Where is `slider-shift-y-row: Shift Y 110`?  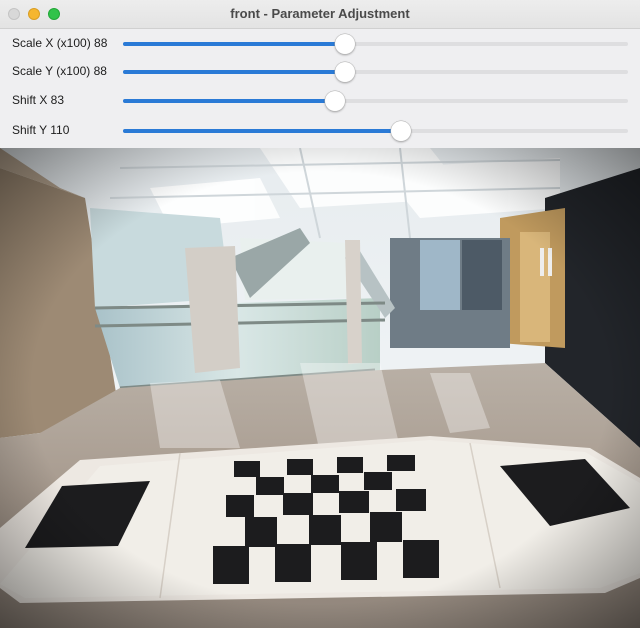
slider-shift-y-row: Shift Y 110 is located at coordinates (320, 131).